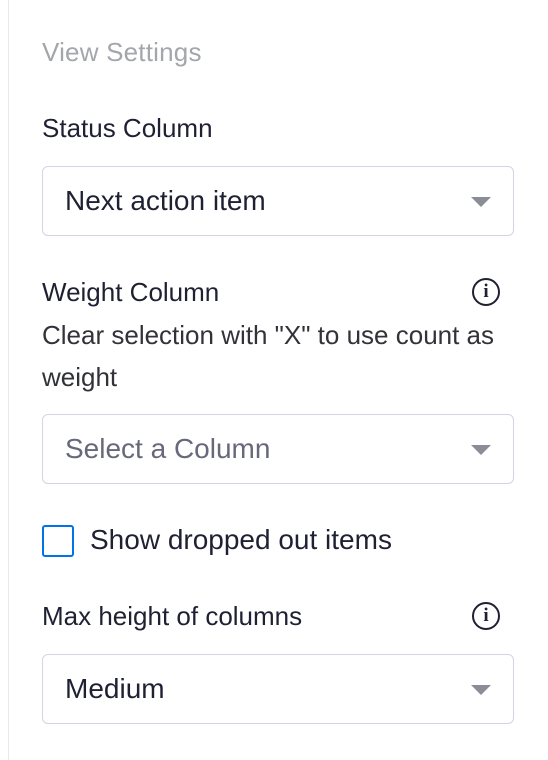 Image resolution: width=548 pixels, height=760 pixels. Describe the element at coordinates (278, 201) in the screenshot. I see `status-column-select: Next action item` at that location.